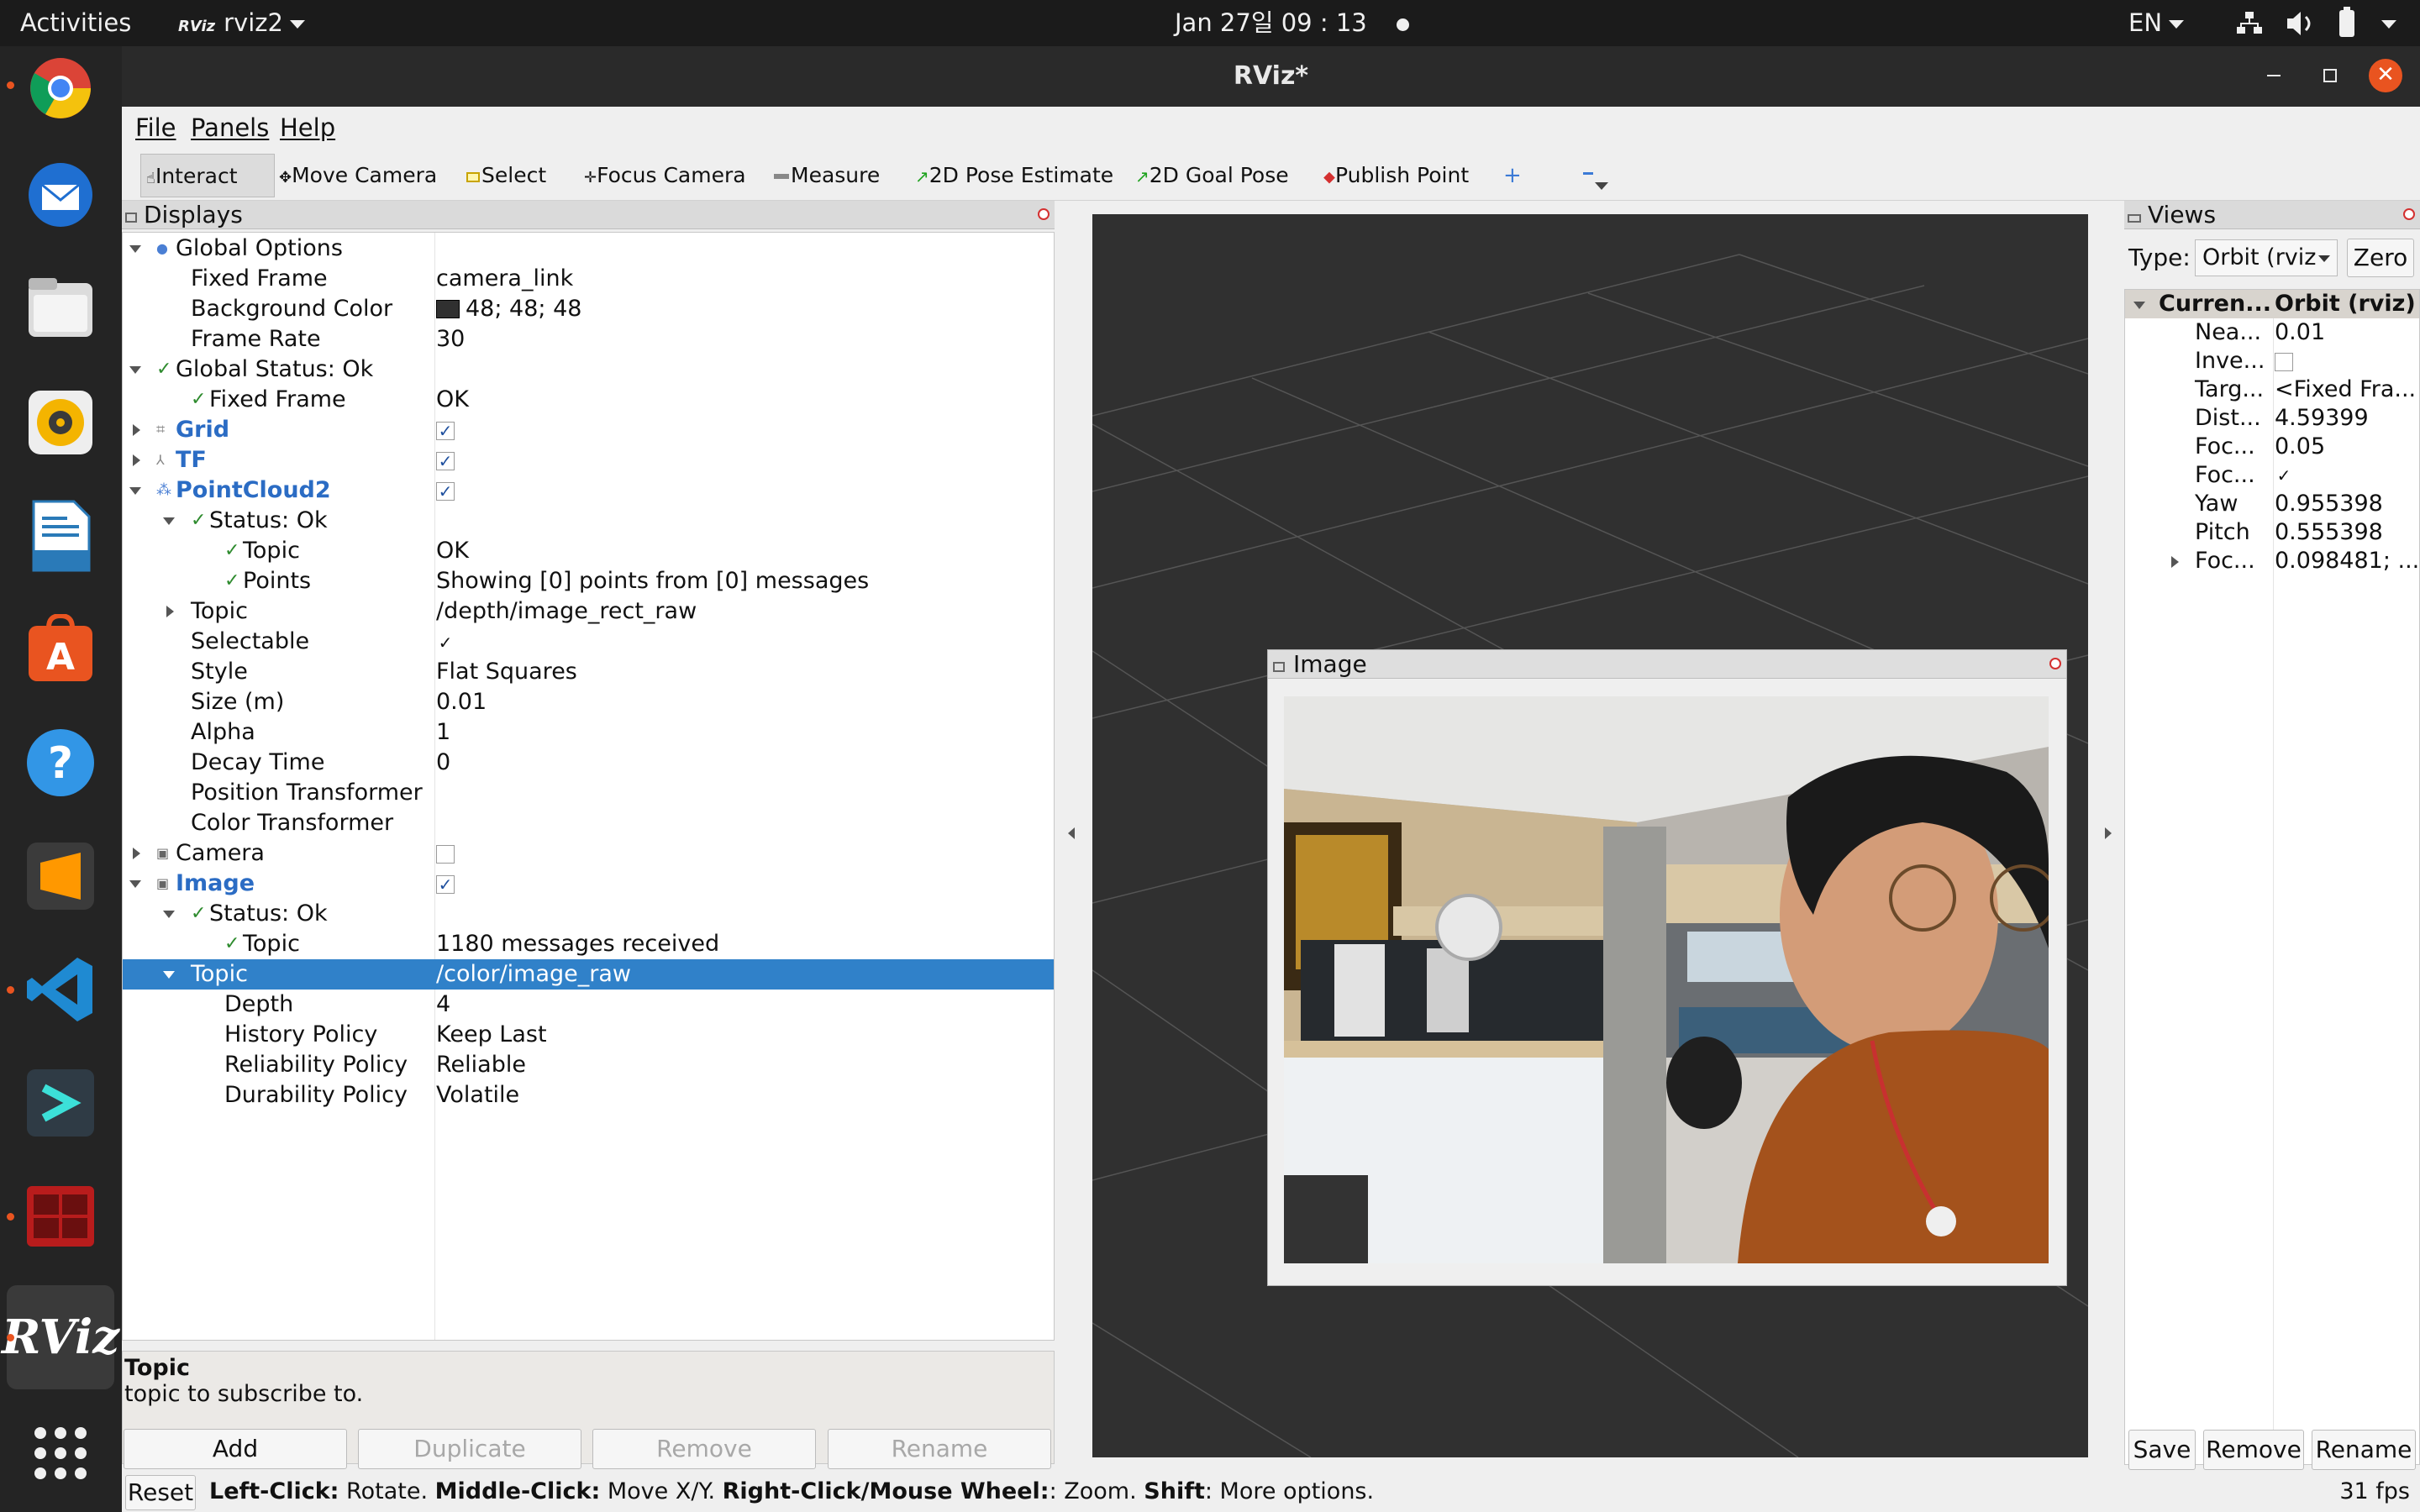 The image size is (2420, 1512). I want to click on window-titlebar: RViz* ✕, so click(1271, 76).